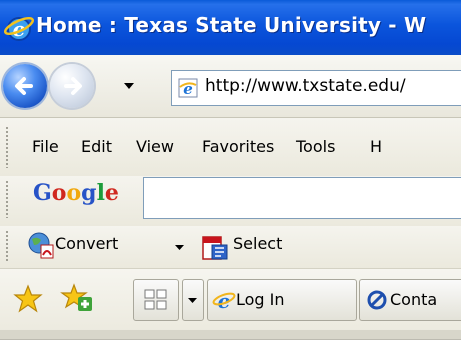 This screenshot has width=461, height=340. What do you see at coordinates (42, 193) in the screenshot?
I see `google-logo-letter: G` at bounding box center [42, 193].